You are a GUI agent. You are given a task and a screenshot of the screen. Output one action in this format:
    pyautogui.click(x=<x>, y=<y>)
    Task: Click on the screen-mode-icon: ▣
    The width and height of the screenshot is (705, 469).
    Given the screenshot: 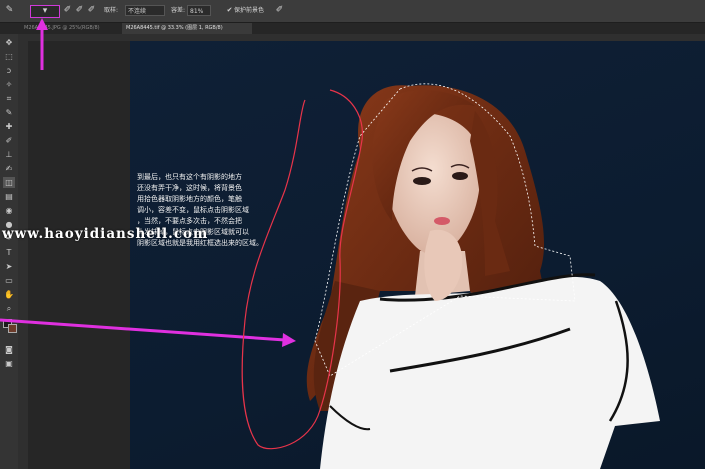 What is the action you would take?
    pyautogui.click(x=9, y=363)
    